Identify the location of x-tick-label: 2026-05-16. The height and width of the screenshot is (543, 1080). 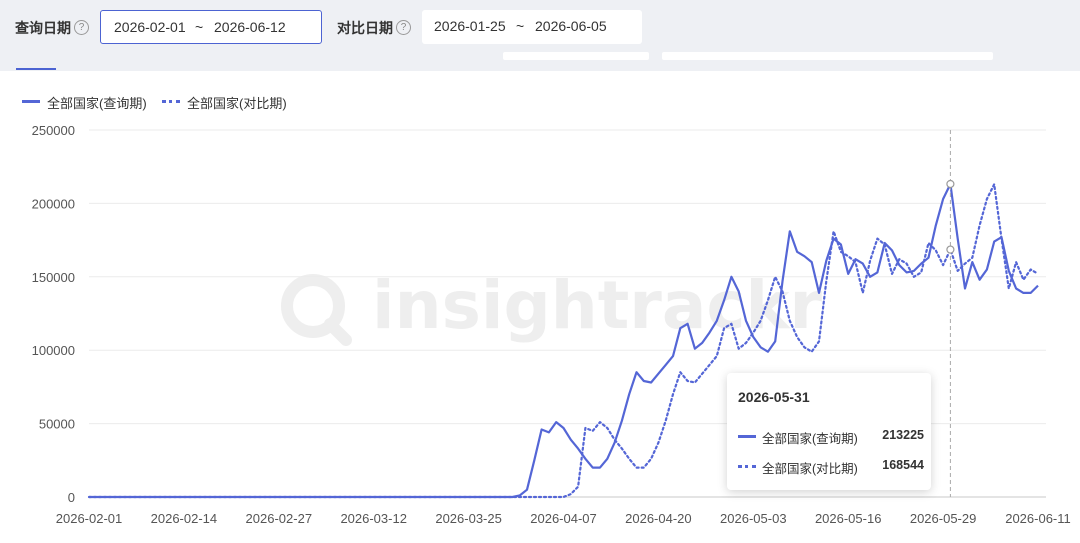
(848, 518).